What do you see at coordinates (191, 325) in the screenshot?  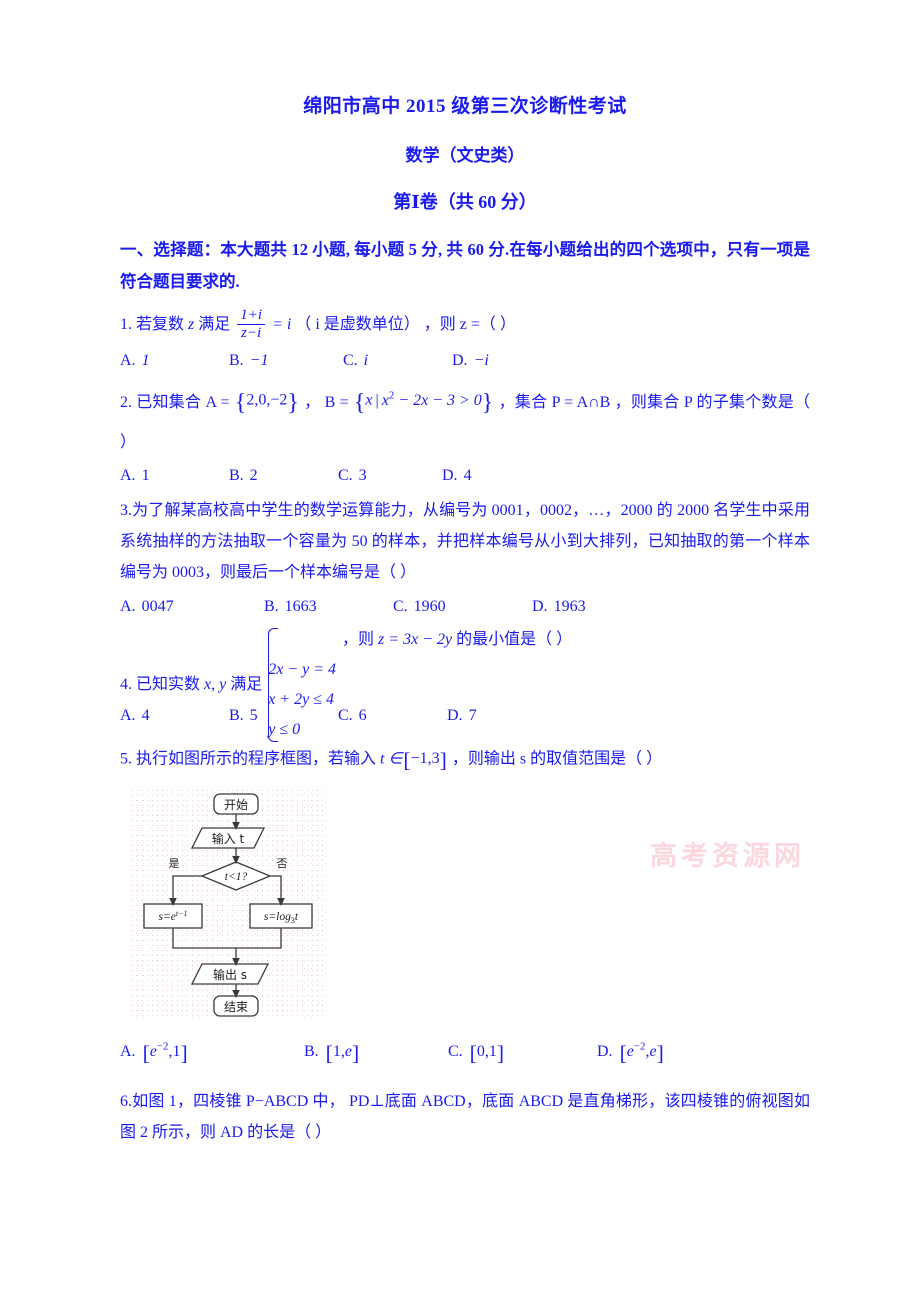 I see `question-1-variable: z` at bounding box center [191, 325].